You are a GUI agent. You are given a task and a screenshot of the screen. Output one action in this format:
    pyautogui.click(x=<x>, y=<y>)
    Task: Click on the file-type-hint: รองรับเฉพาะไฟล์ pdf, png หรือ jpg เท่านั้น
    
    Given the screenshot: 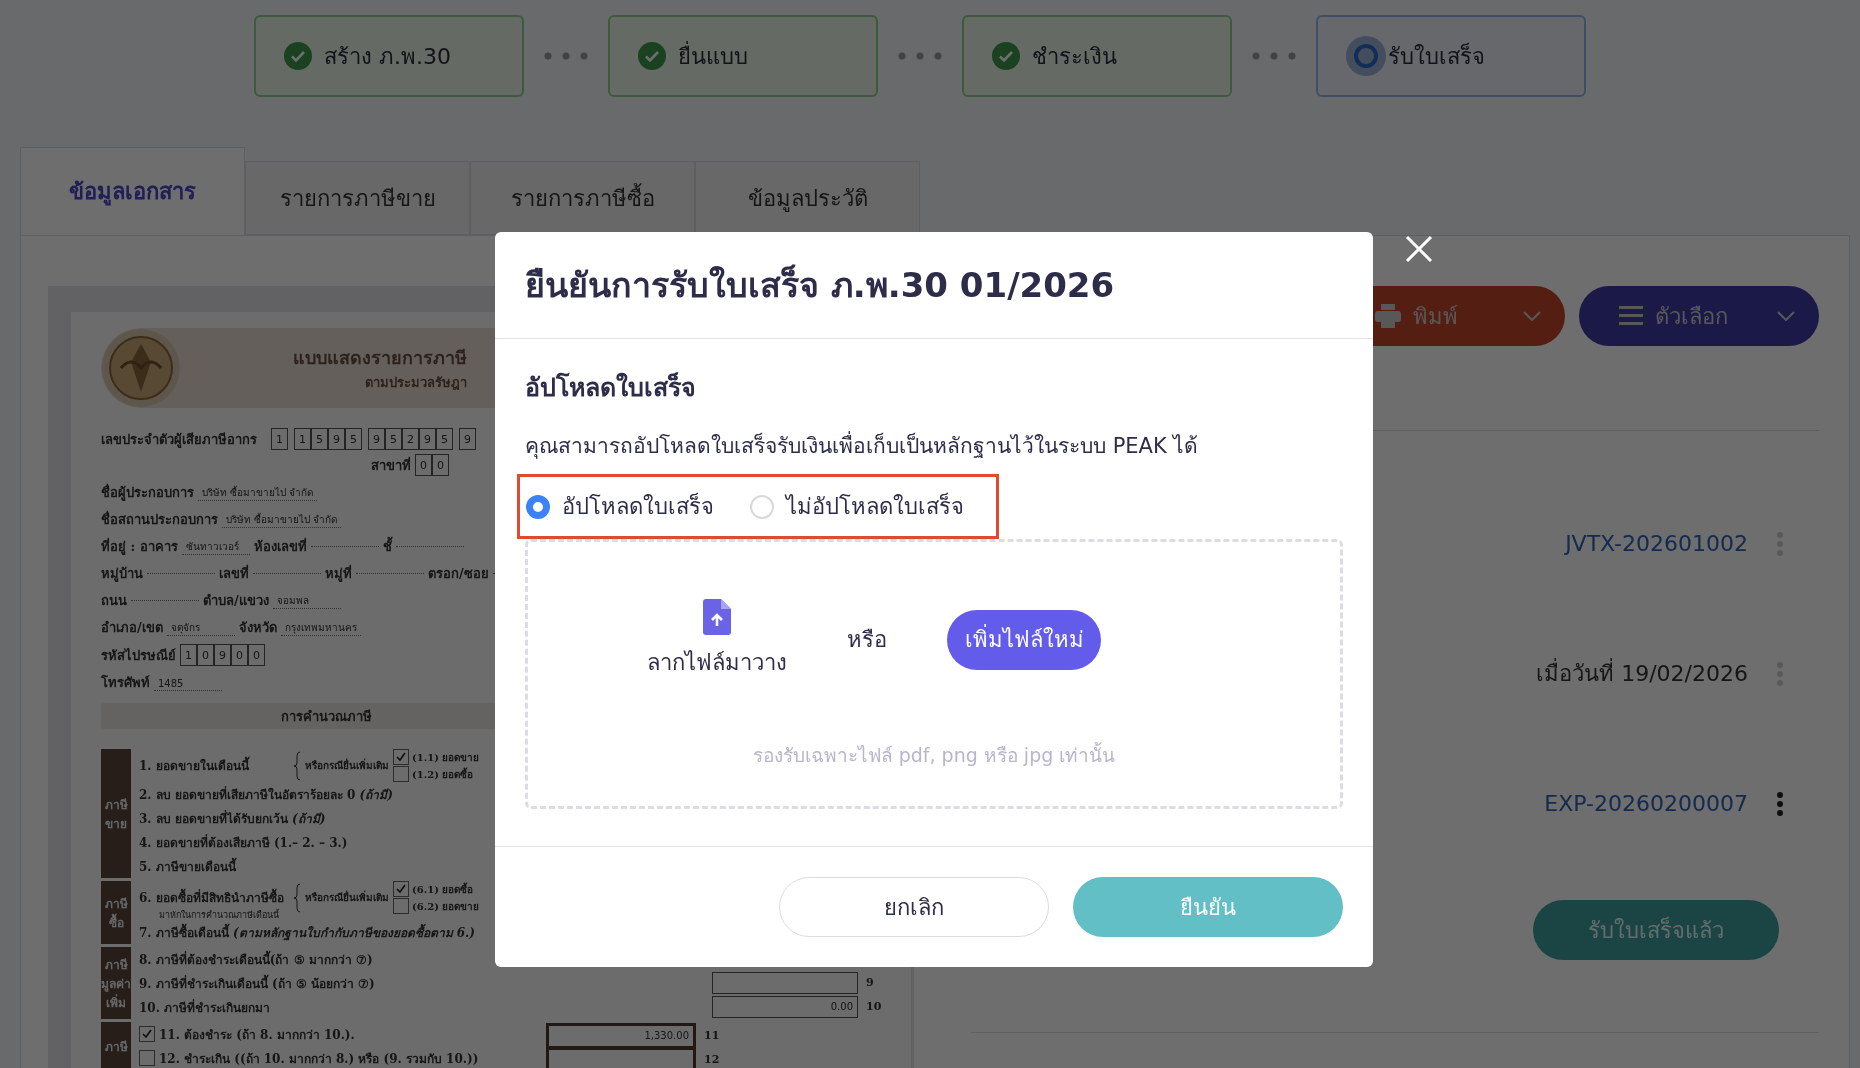 What is the action you would take?
    pyautogui.click(x=934, y=754)
    